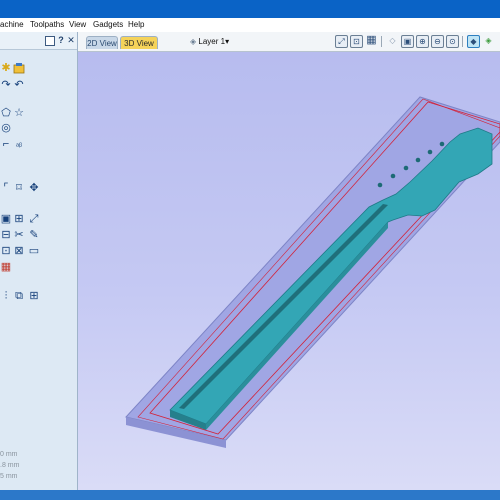 The height and width of the screenshot is (500, 500). I want to click on align-icon: ⫶, so click(6, 296).